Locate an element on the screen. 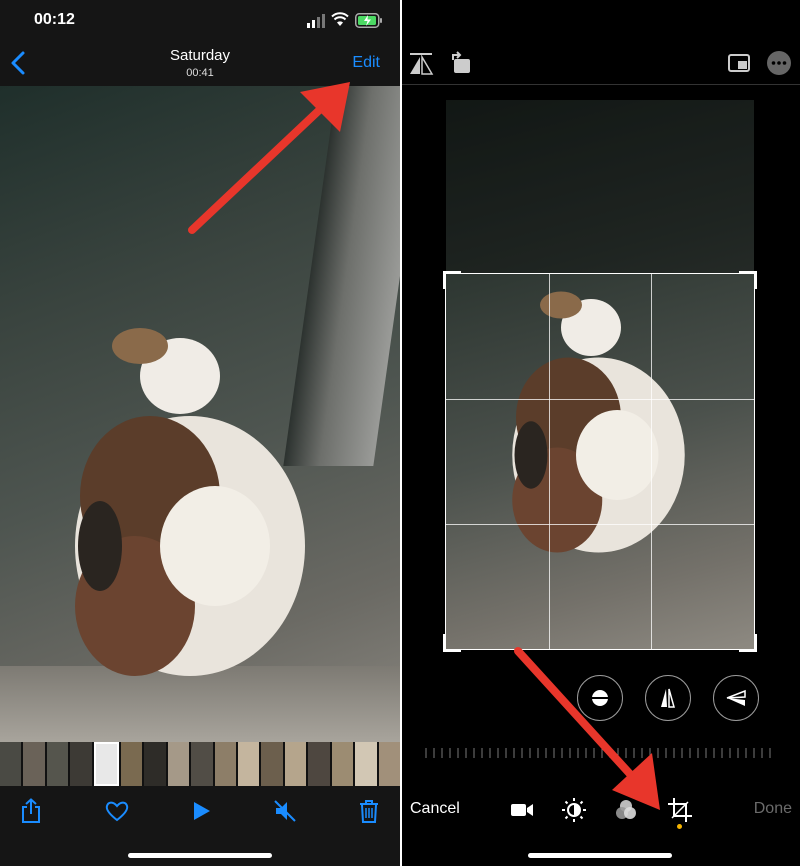 Image resolution: width=800 pixels, height=866 pixels. trash-icon is located at coordinates (369, 811).